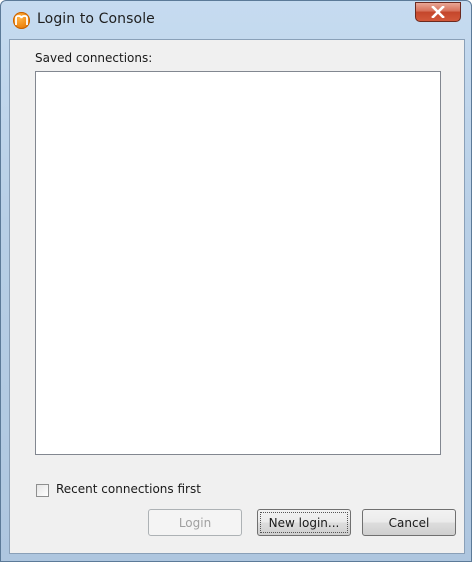  What do you see at coordinates (236, 20) in the screenshot?
I see `title-bar: Login to Console` at bounding box center [236, 20].